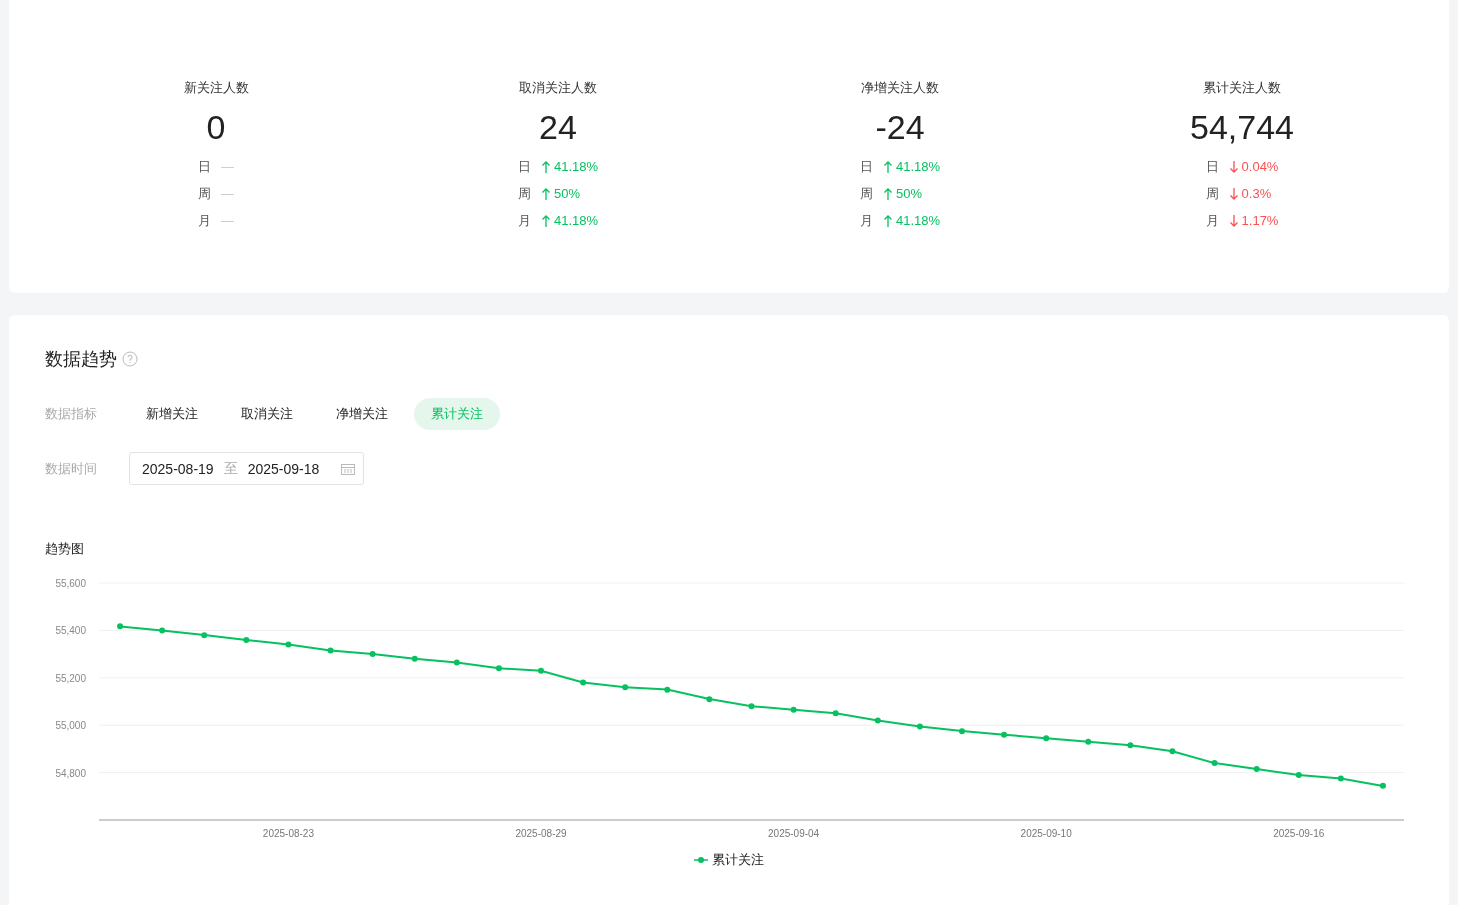  What do you see at coordinates (71, 414) in the screenshot?
I see `filter-label: 数据指标` at bounding box center [71, 414].